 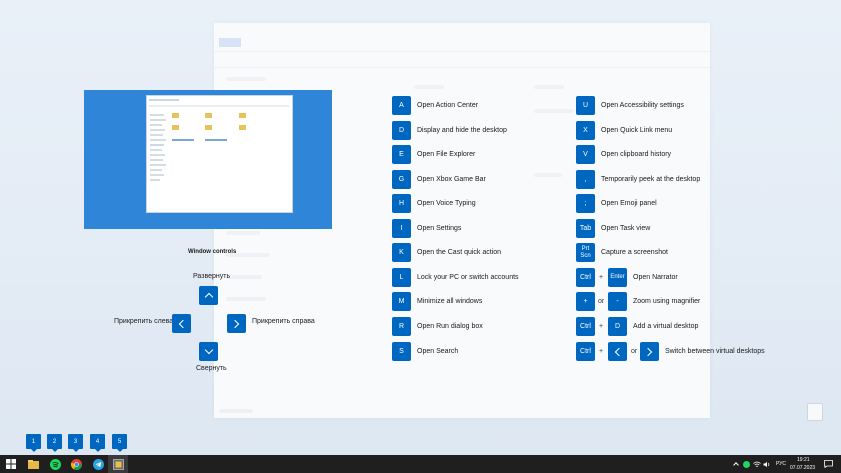 I want to click on telegram-icon, so click(x=98, y=464).